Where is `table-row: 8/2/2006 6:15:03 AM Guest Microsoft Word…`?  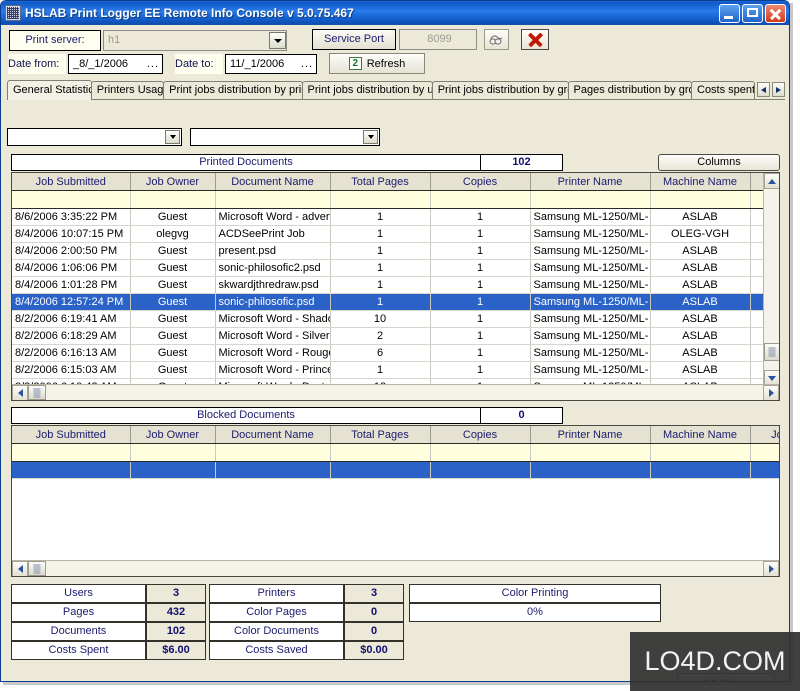 table-row: 8/2/2006 6:15:03 AM Guest Microsoft Word… is located at coordinates (387, 370).